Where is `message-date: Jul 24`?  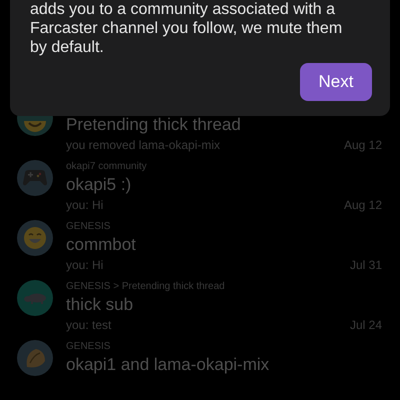
message-date: Jul 24 is located at coordinates (366, 325).